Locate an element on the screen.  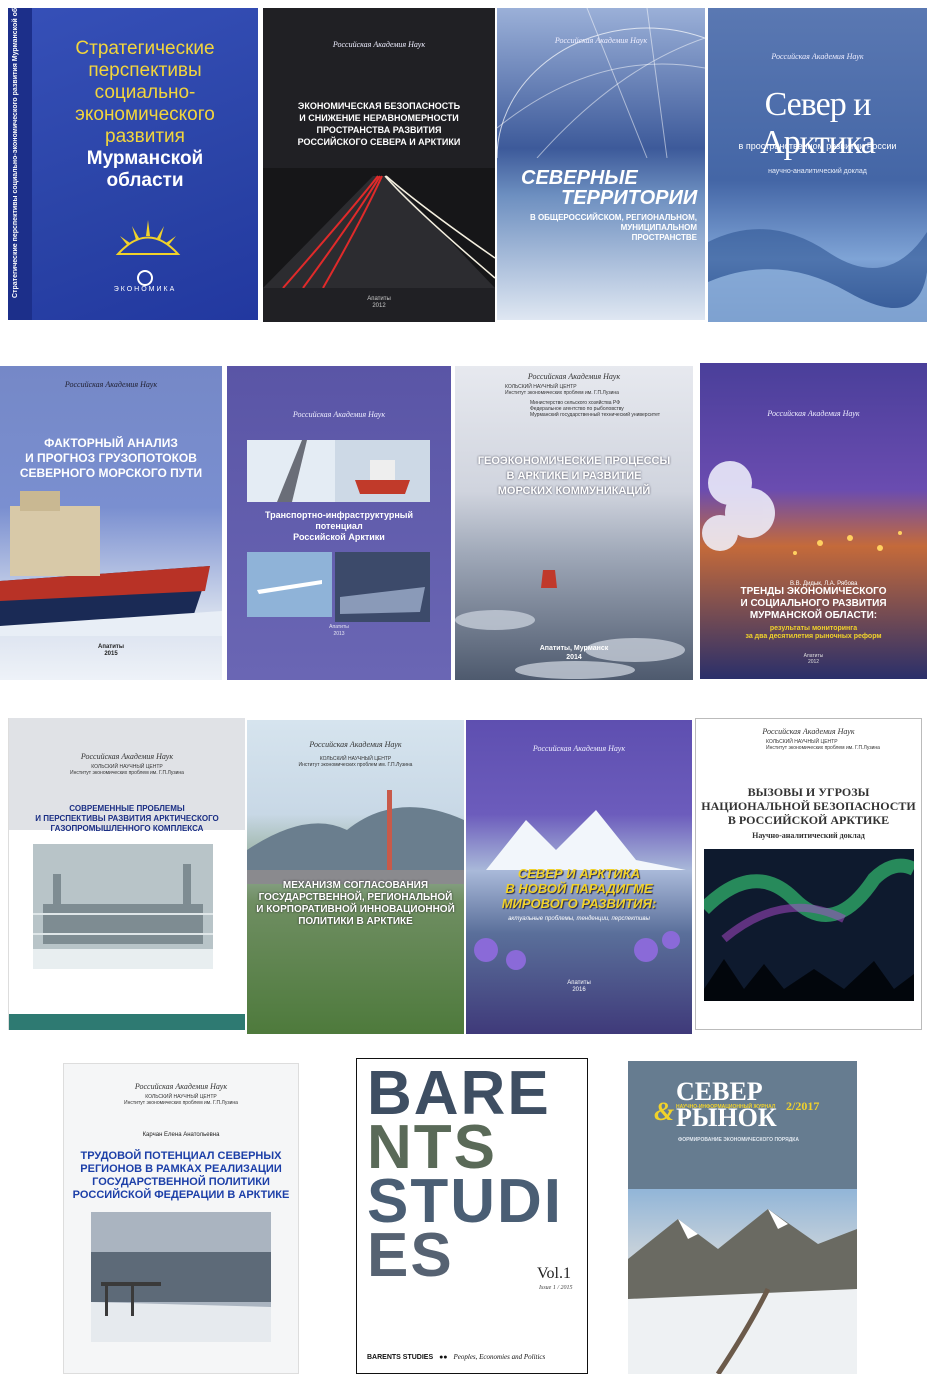
frosty-tree-night-photo is located at coordinates (802, 508).